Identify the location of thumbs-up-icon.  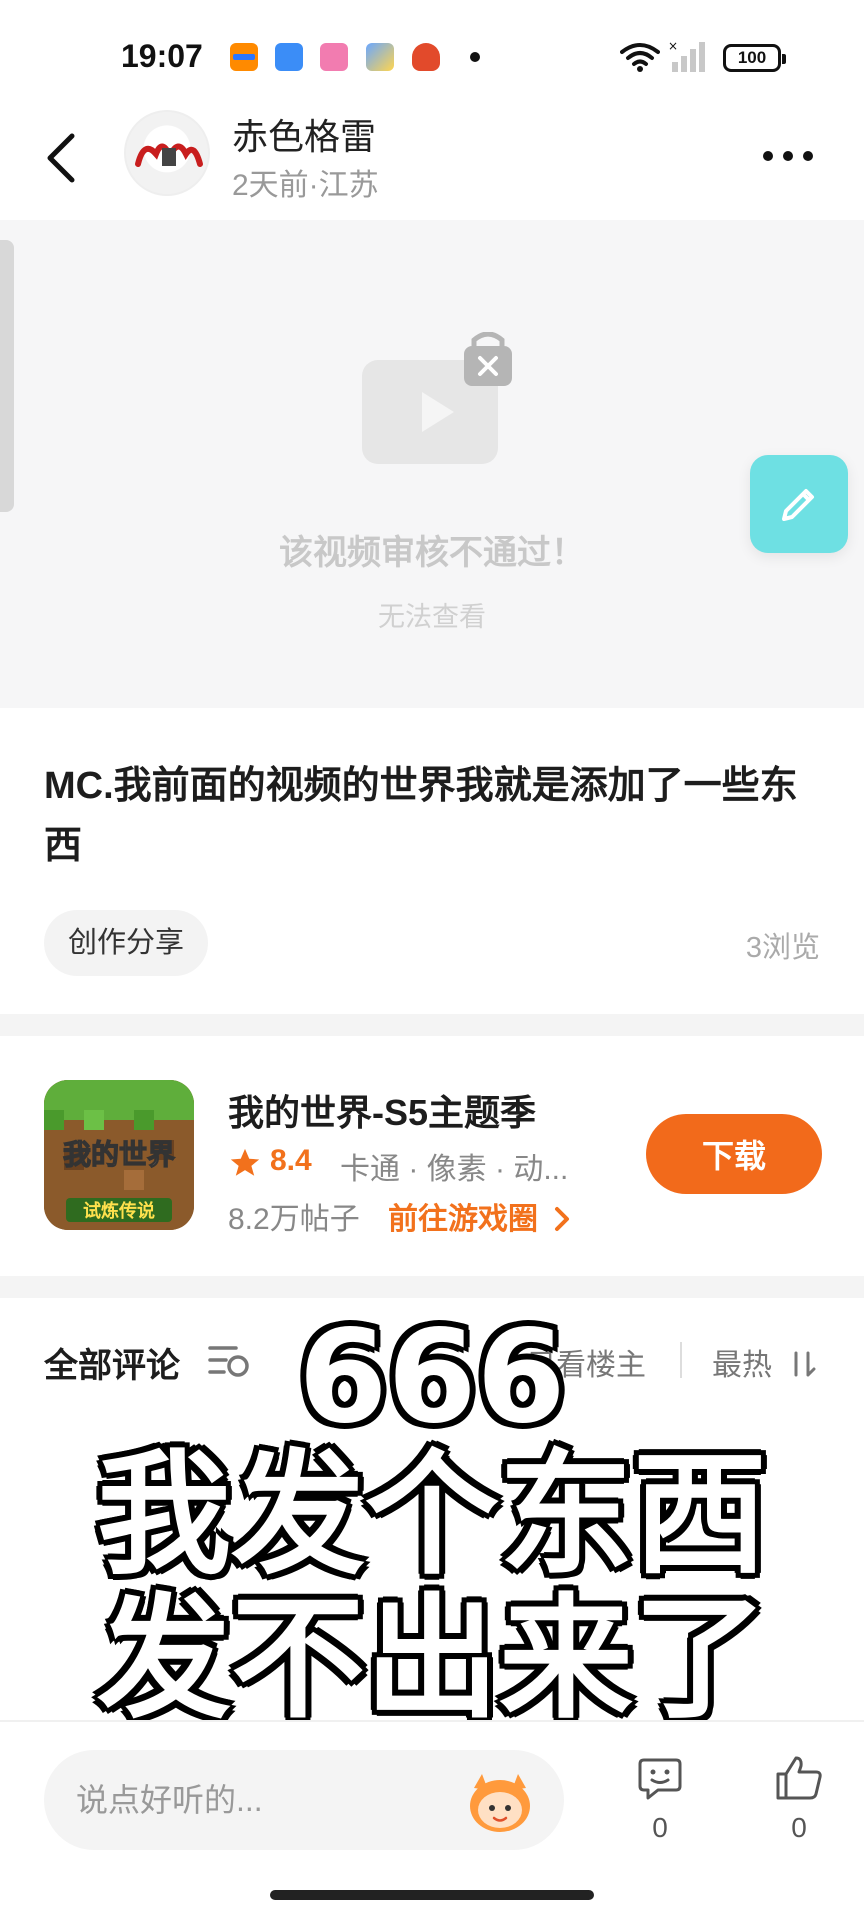
(799, 1778).